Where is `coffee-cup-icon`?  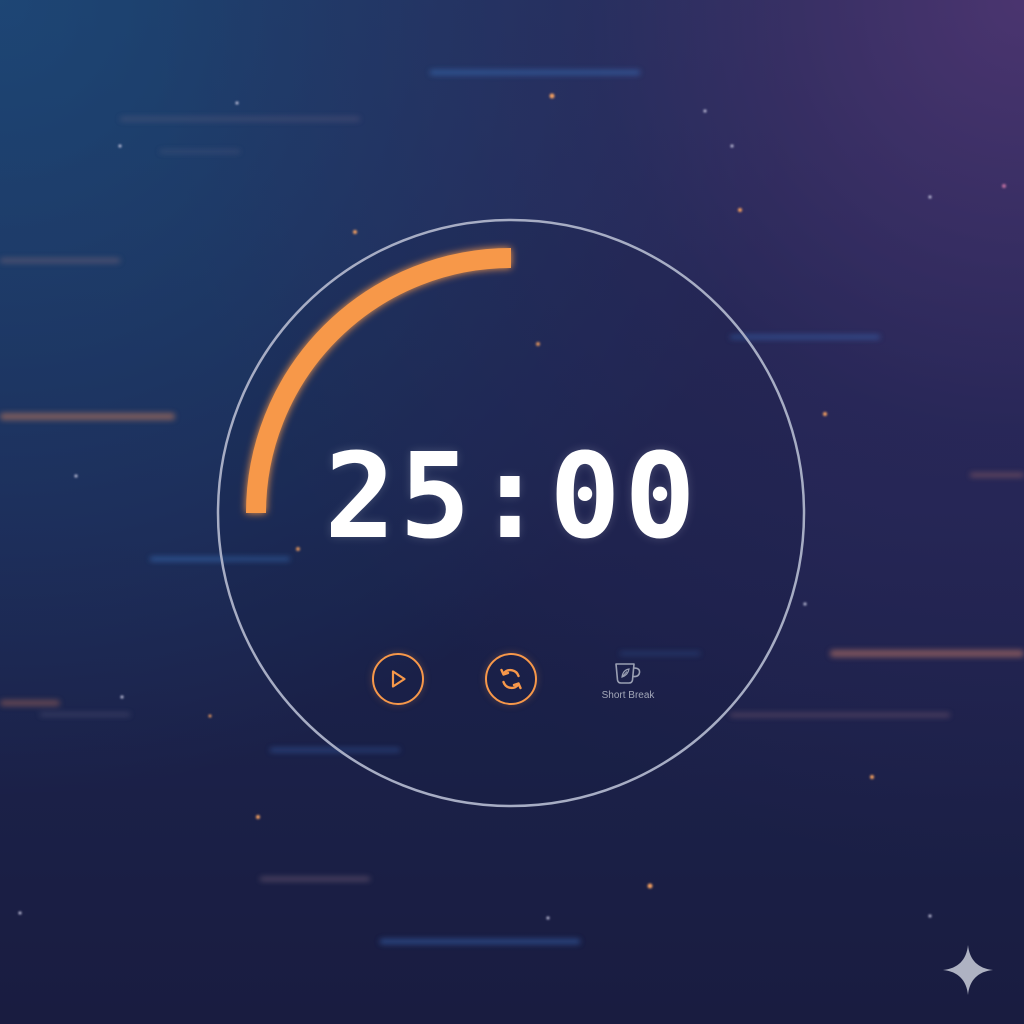
coffee-cup-icon is located at coordinates (628, 673).